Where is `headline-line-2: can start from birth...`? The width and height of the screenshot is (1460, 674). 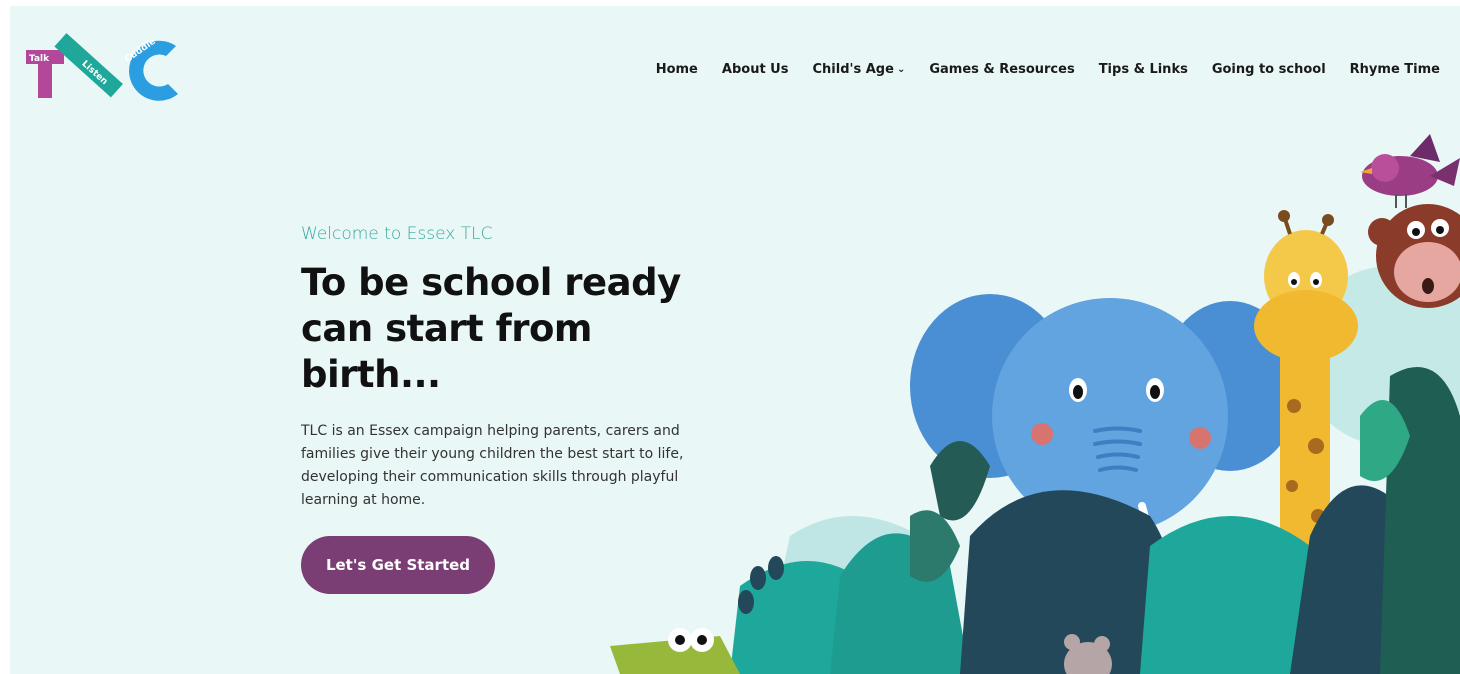 headline-line-2: can start from birth... is located at coordinates (446, 351).